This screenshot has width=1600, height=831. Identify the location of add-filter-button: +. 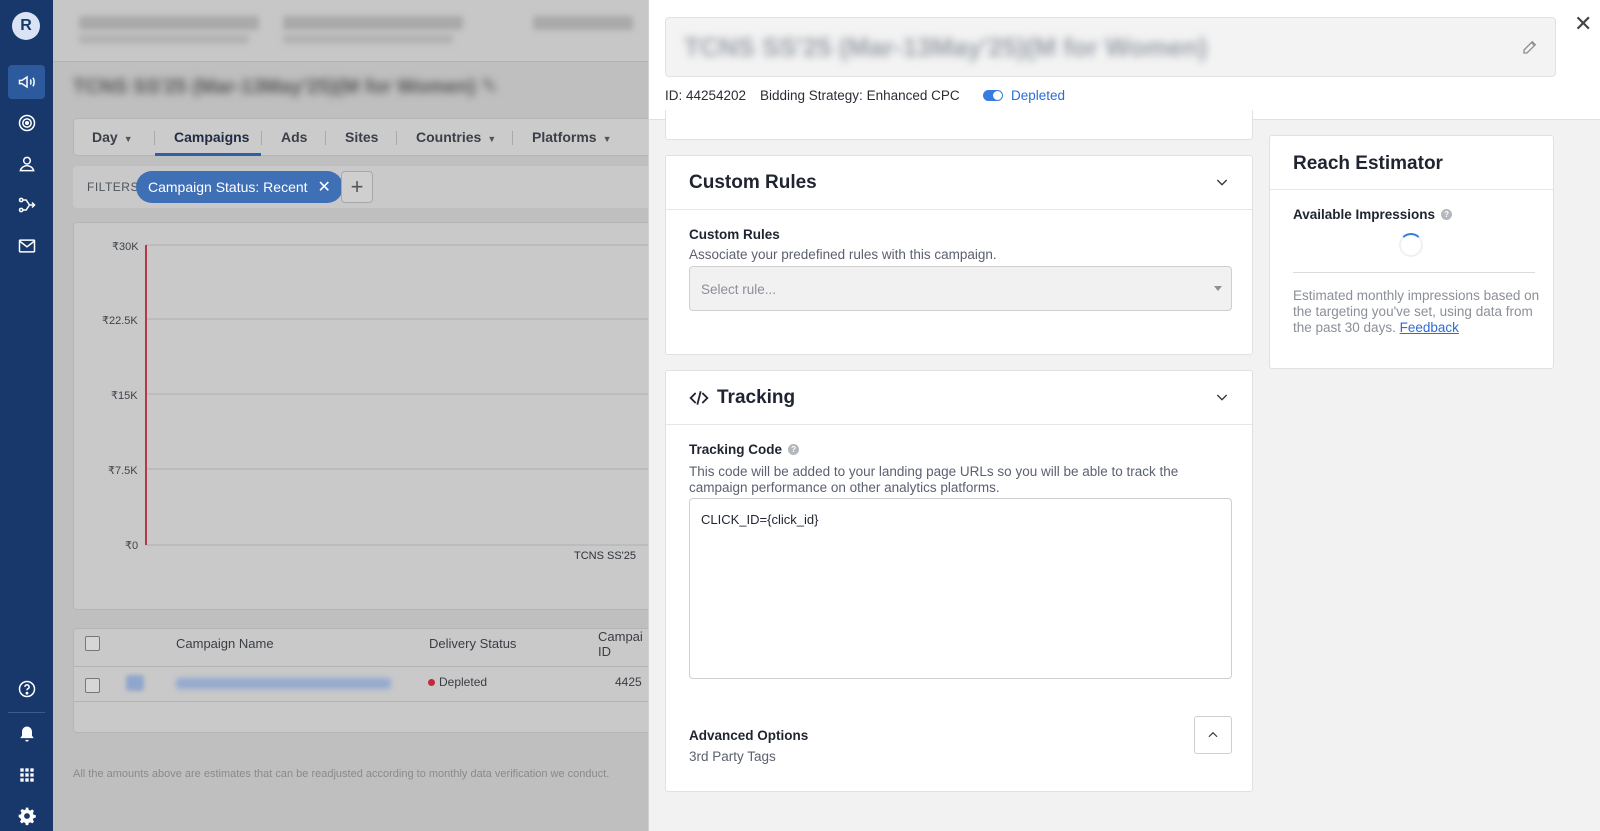
(357, 187).